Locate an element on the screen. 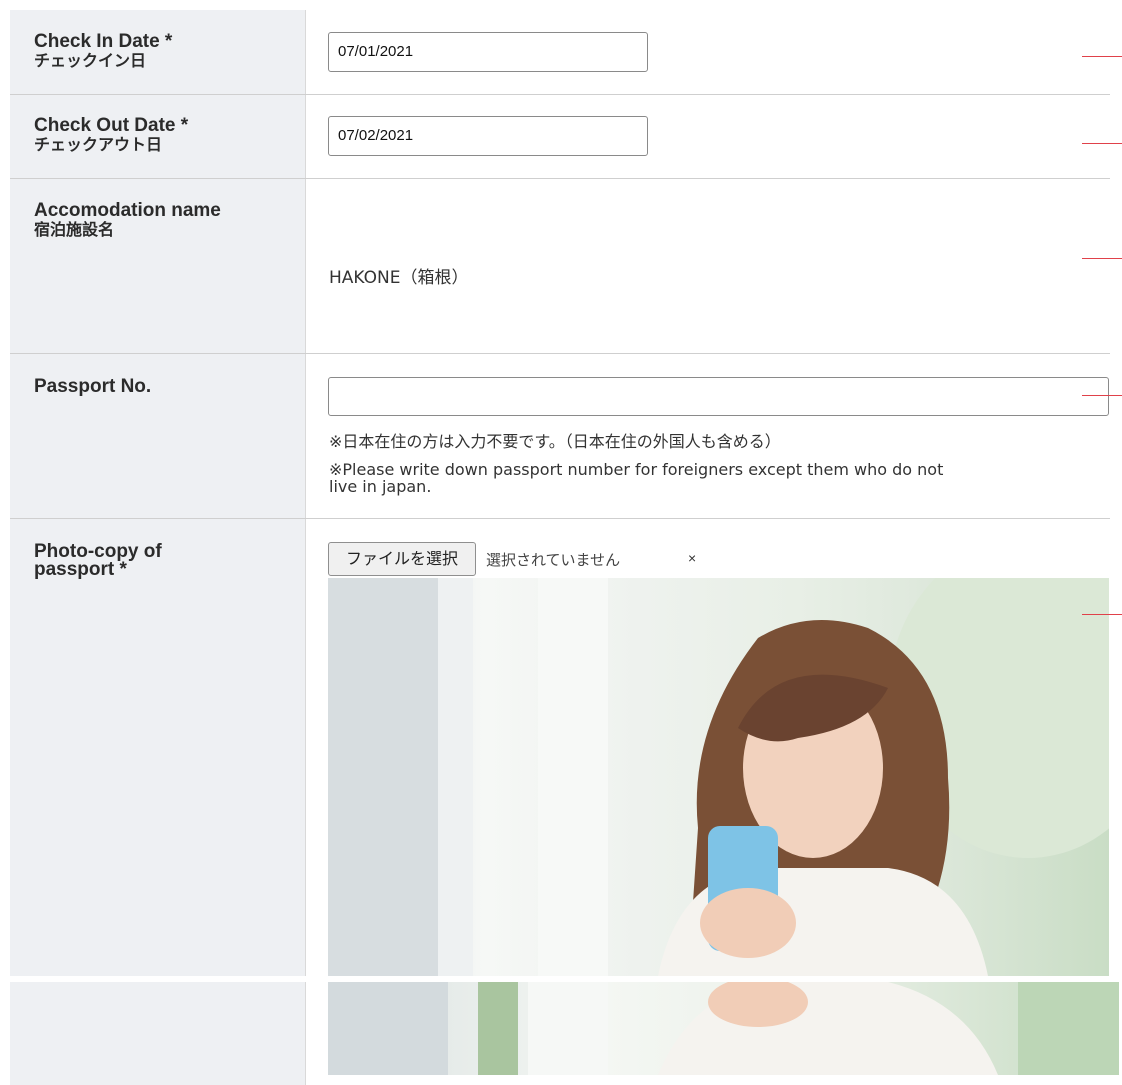  passport-number-label-cell: Passport No. is located at coordinates (158, 436).